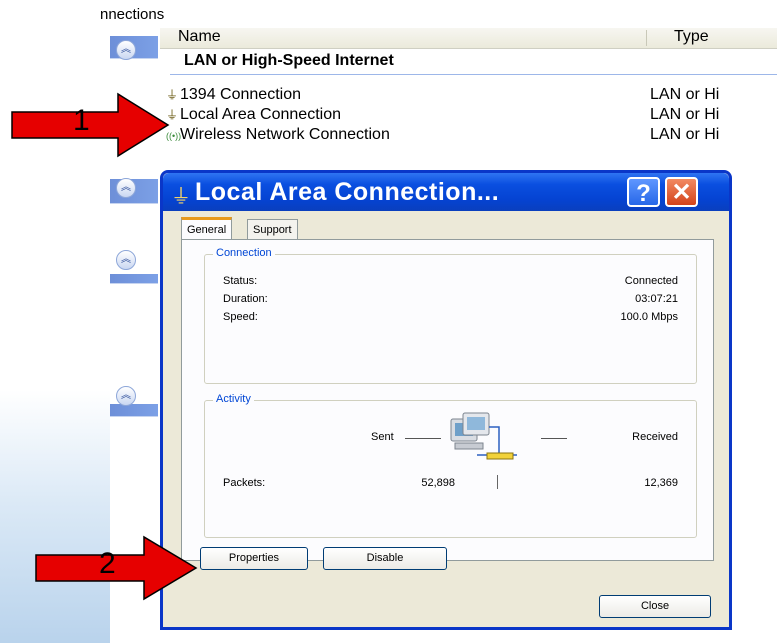 The height and width of the screenshot is (644, 777). I want to click on help-button: ?, so click(643, 192).